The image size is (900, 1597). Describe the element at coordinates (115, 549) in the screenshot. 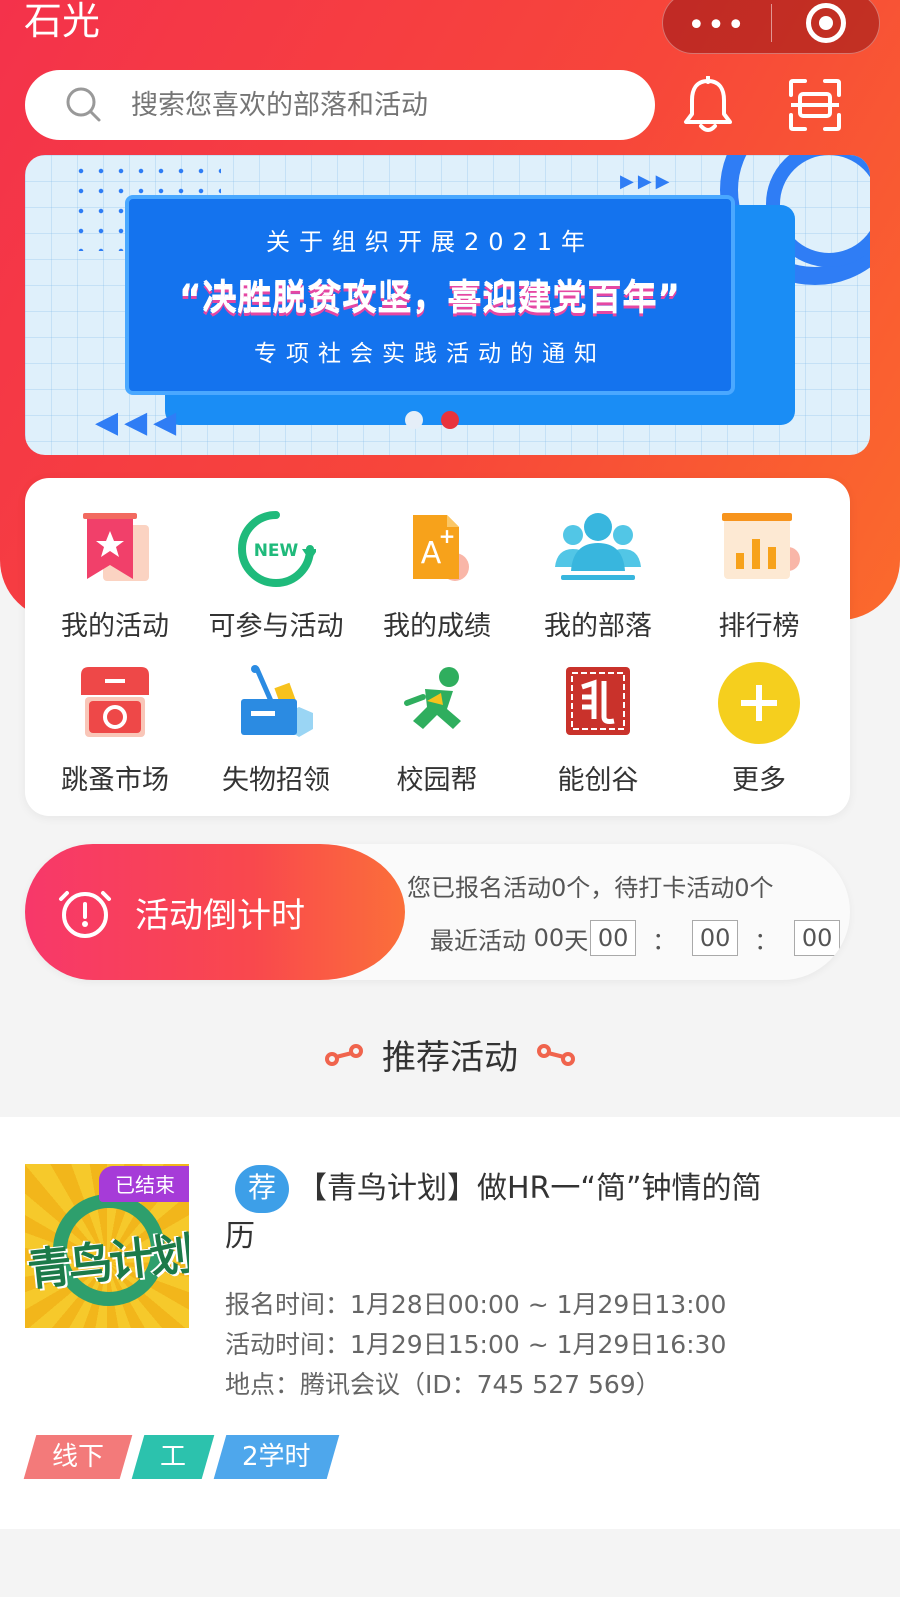

I see `bookmark-star-icon` at that location.